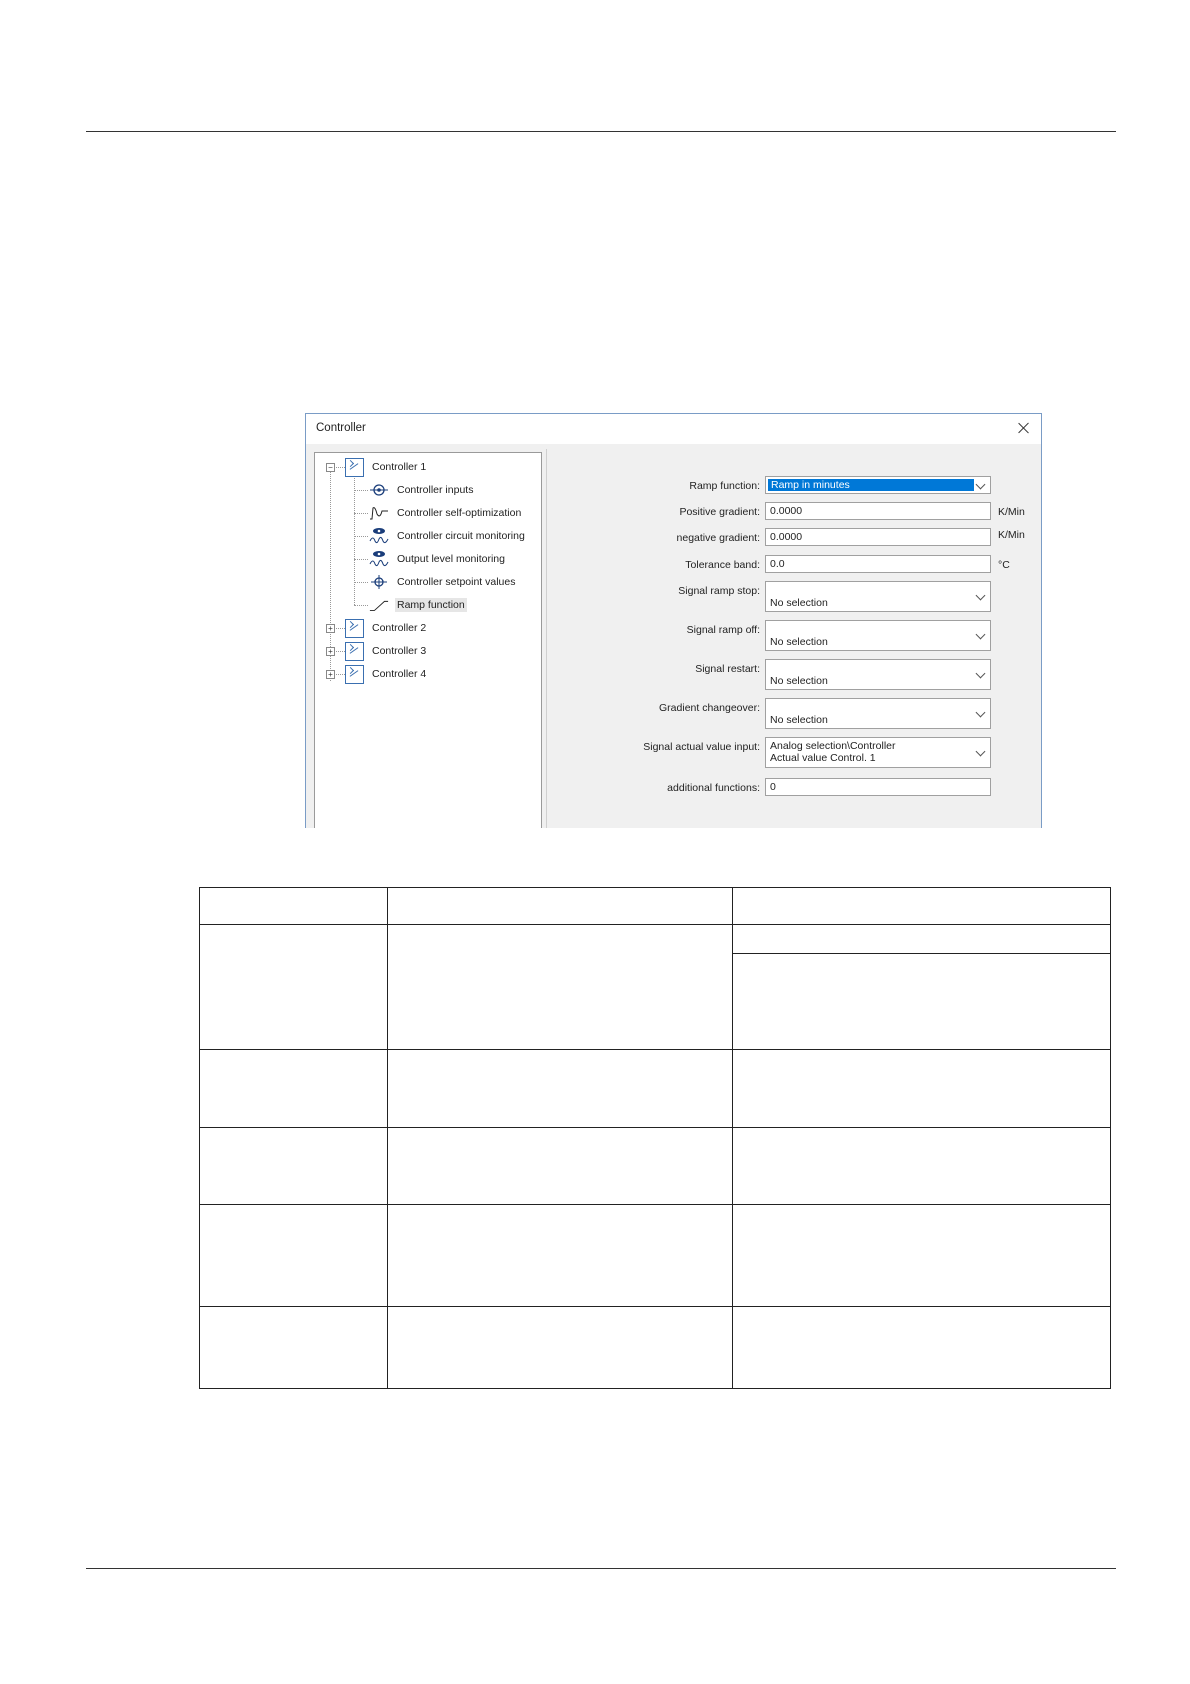  I want to click on signal-ramp-off-label: Signal ramp off:, so click(723, 630).